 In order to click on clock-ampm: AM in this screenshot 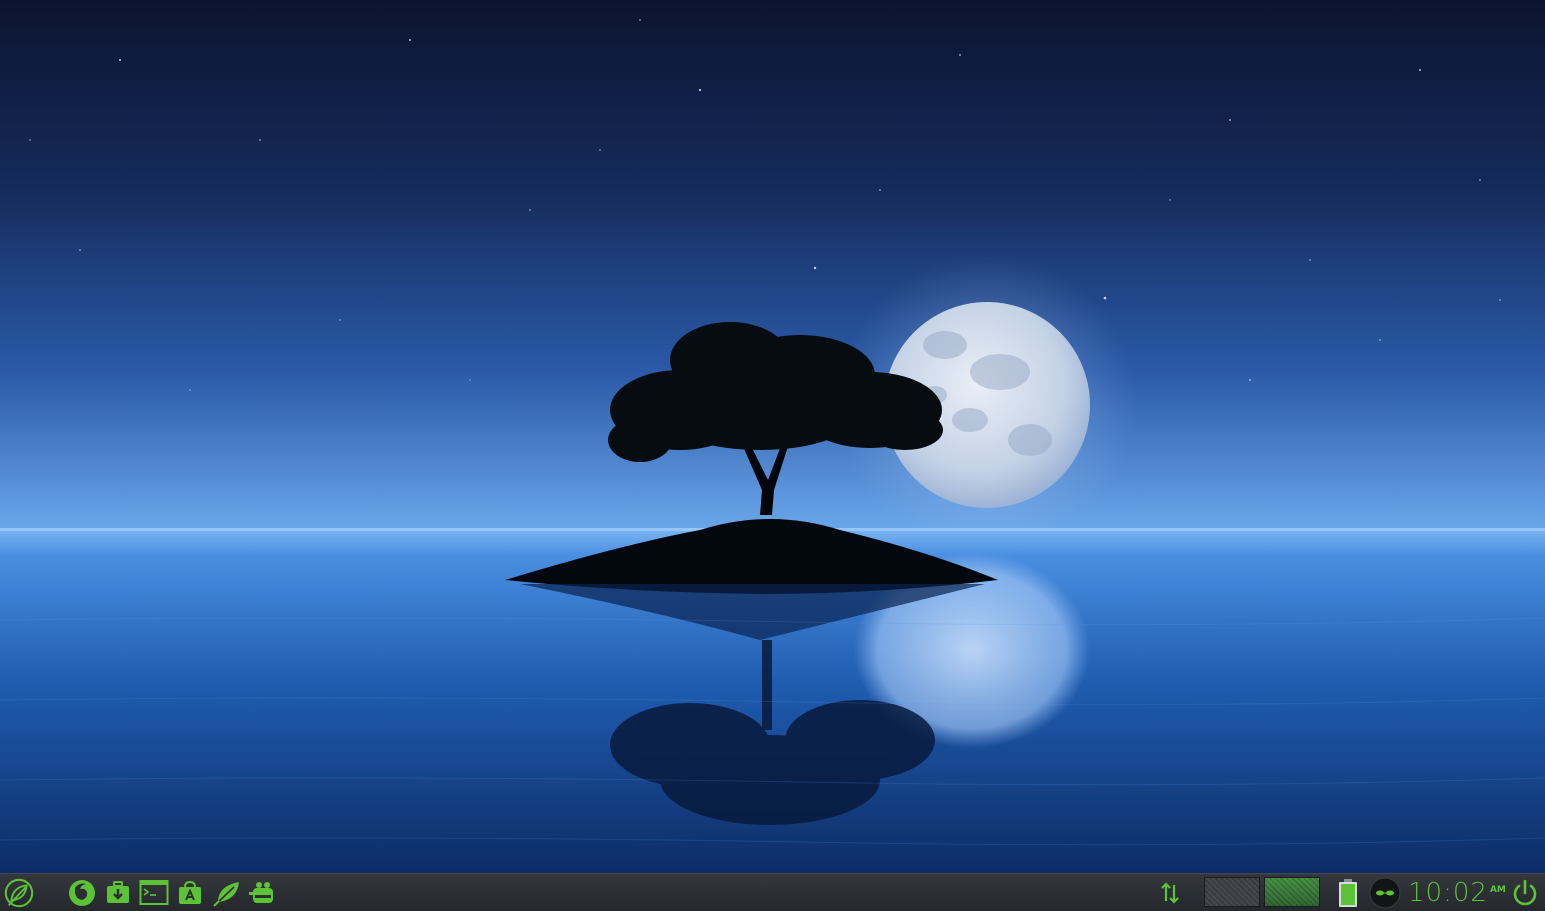, I will do `click(1497, 890)`.